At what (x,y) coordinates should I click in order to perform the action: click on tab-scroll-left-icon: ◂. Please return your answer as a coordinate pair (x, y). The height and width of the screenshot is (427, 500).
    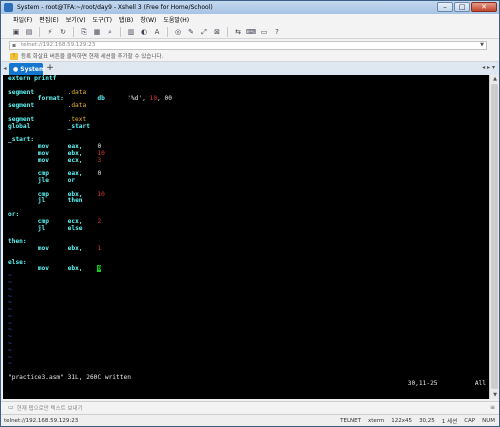
    Looking at the image, I should click on (5, 68).